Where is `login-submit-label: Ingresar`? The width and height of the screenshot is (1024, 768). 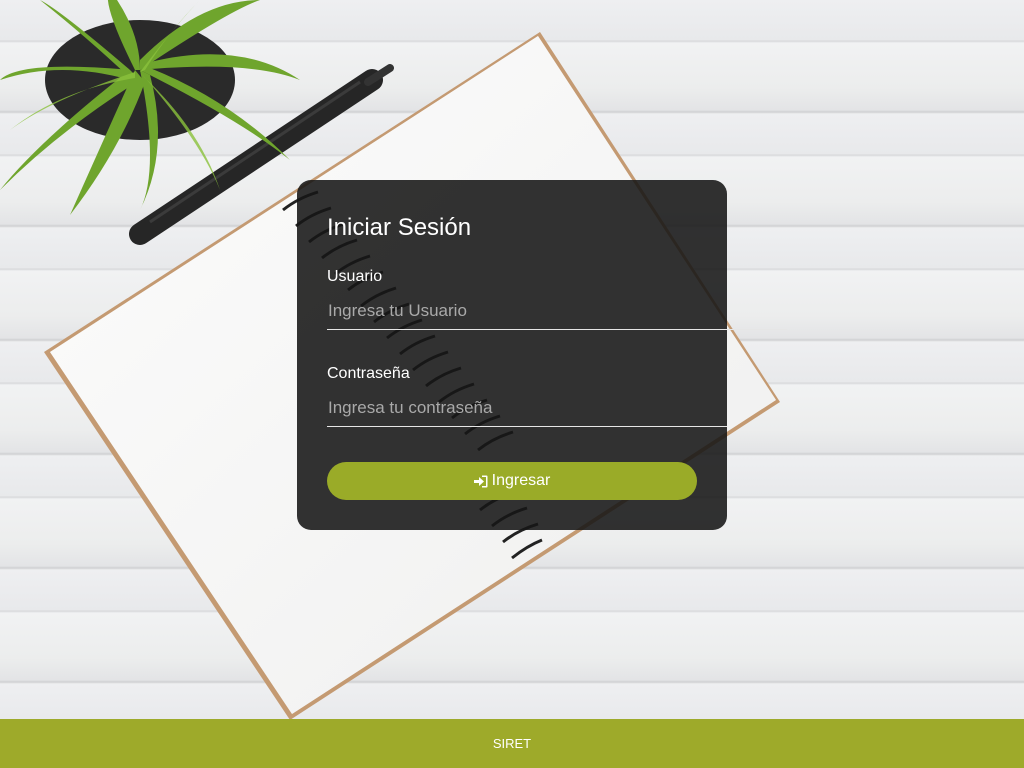 login-submit-label: Ingresar is located at coordinates (521, 480).